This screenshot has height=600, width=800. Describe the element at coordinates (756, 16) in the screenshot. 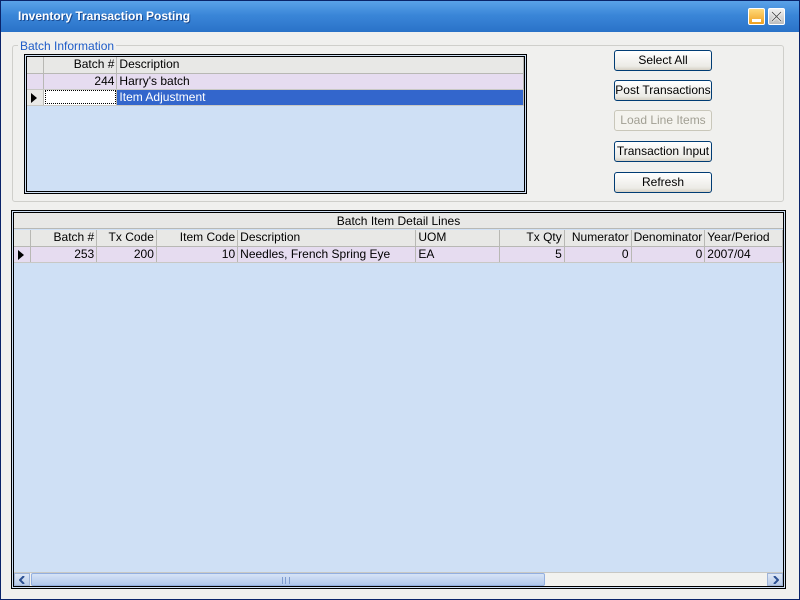

I see `minimize-icon` at that location.